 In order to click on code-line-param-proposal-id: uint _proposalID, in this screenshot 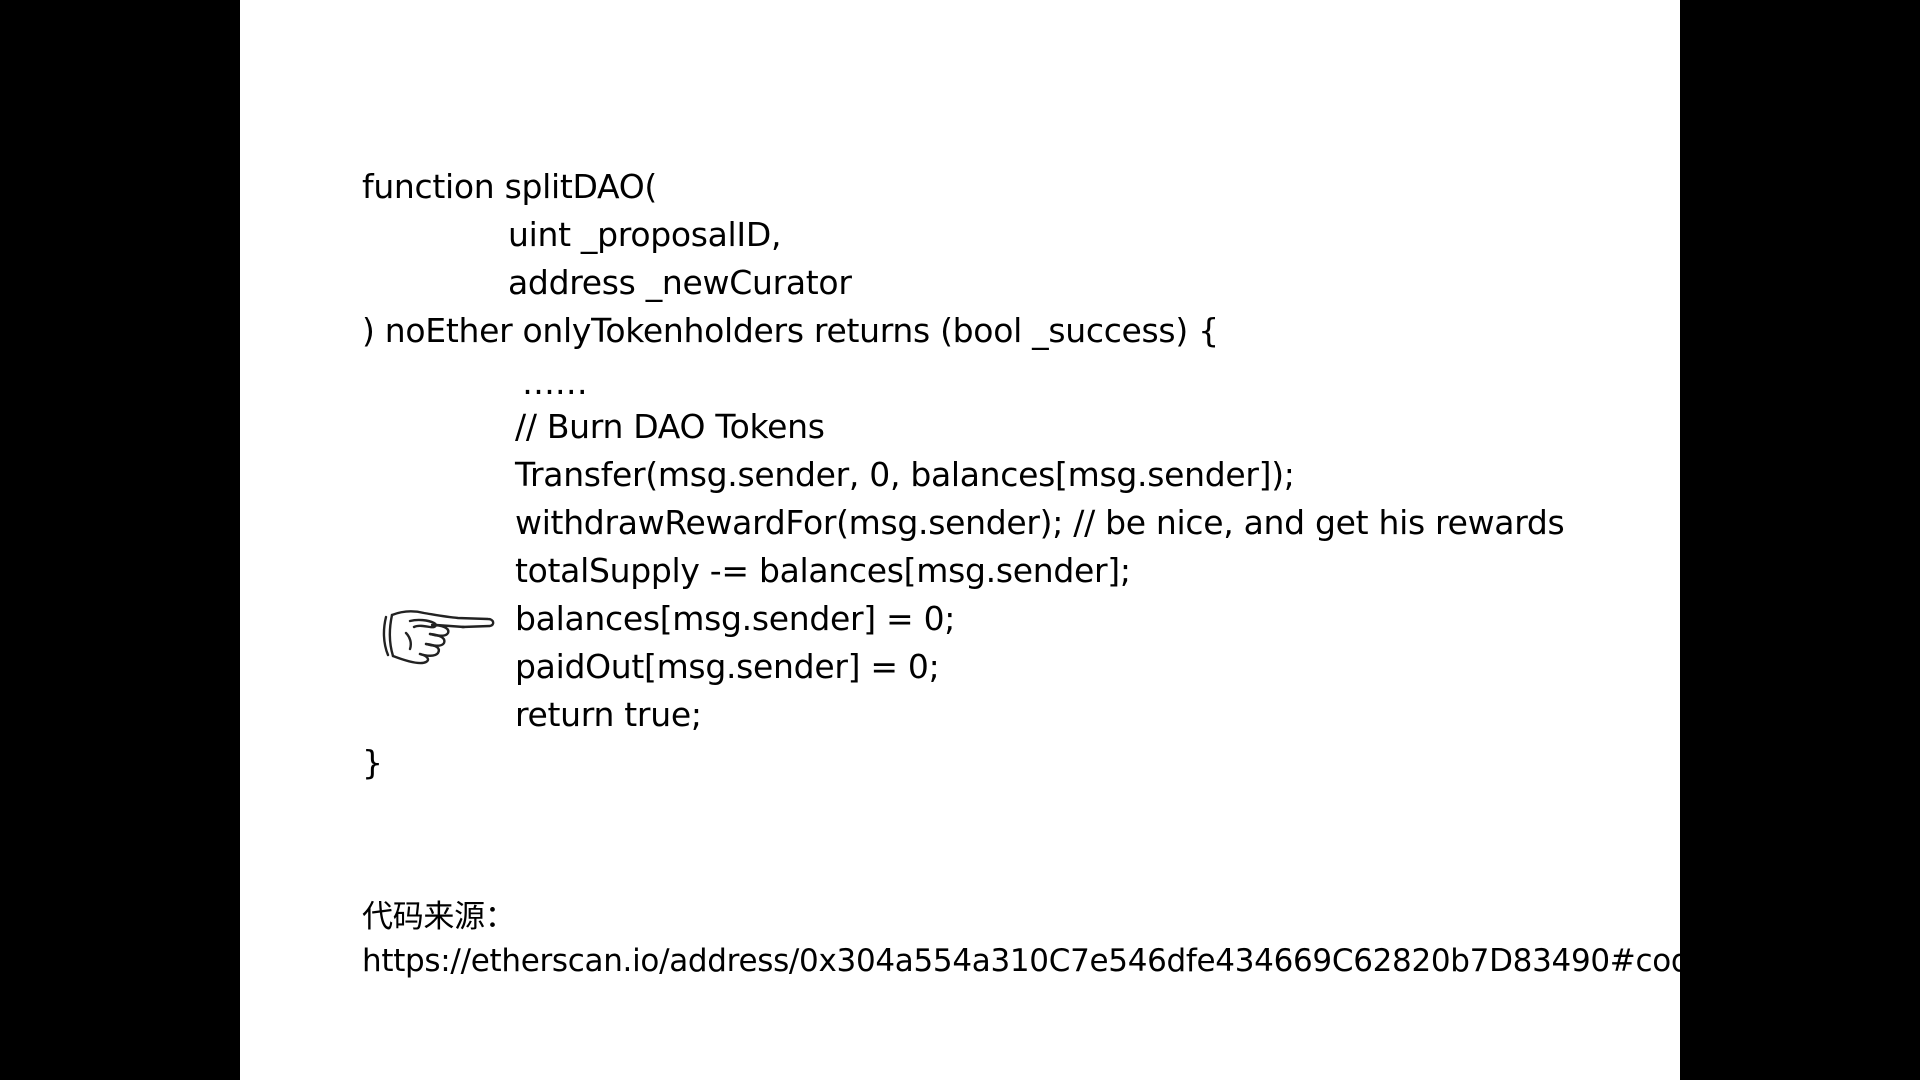, I will do `click(645, 234)`.